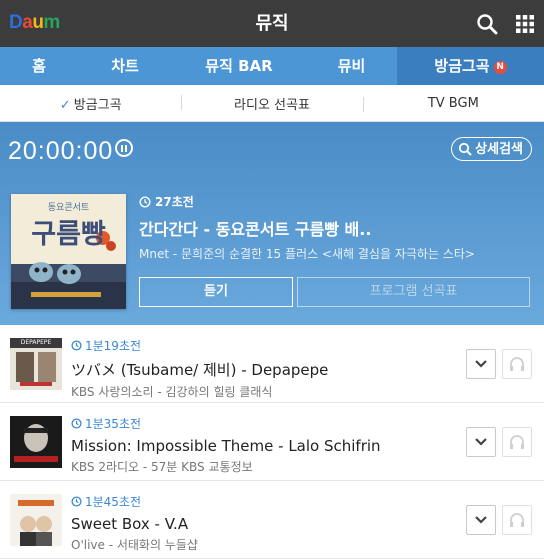  I want to click on tab-label: 뮤직 BAR, so click(239, 66).